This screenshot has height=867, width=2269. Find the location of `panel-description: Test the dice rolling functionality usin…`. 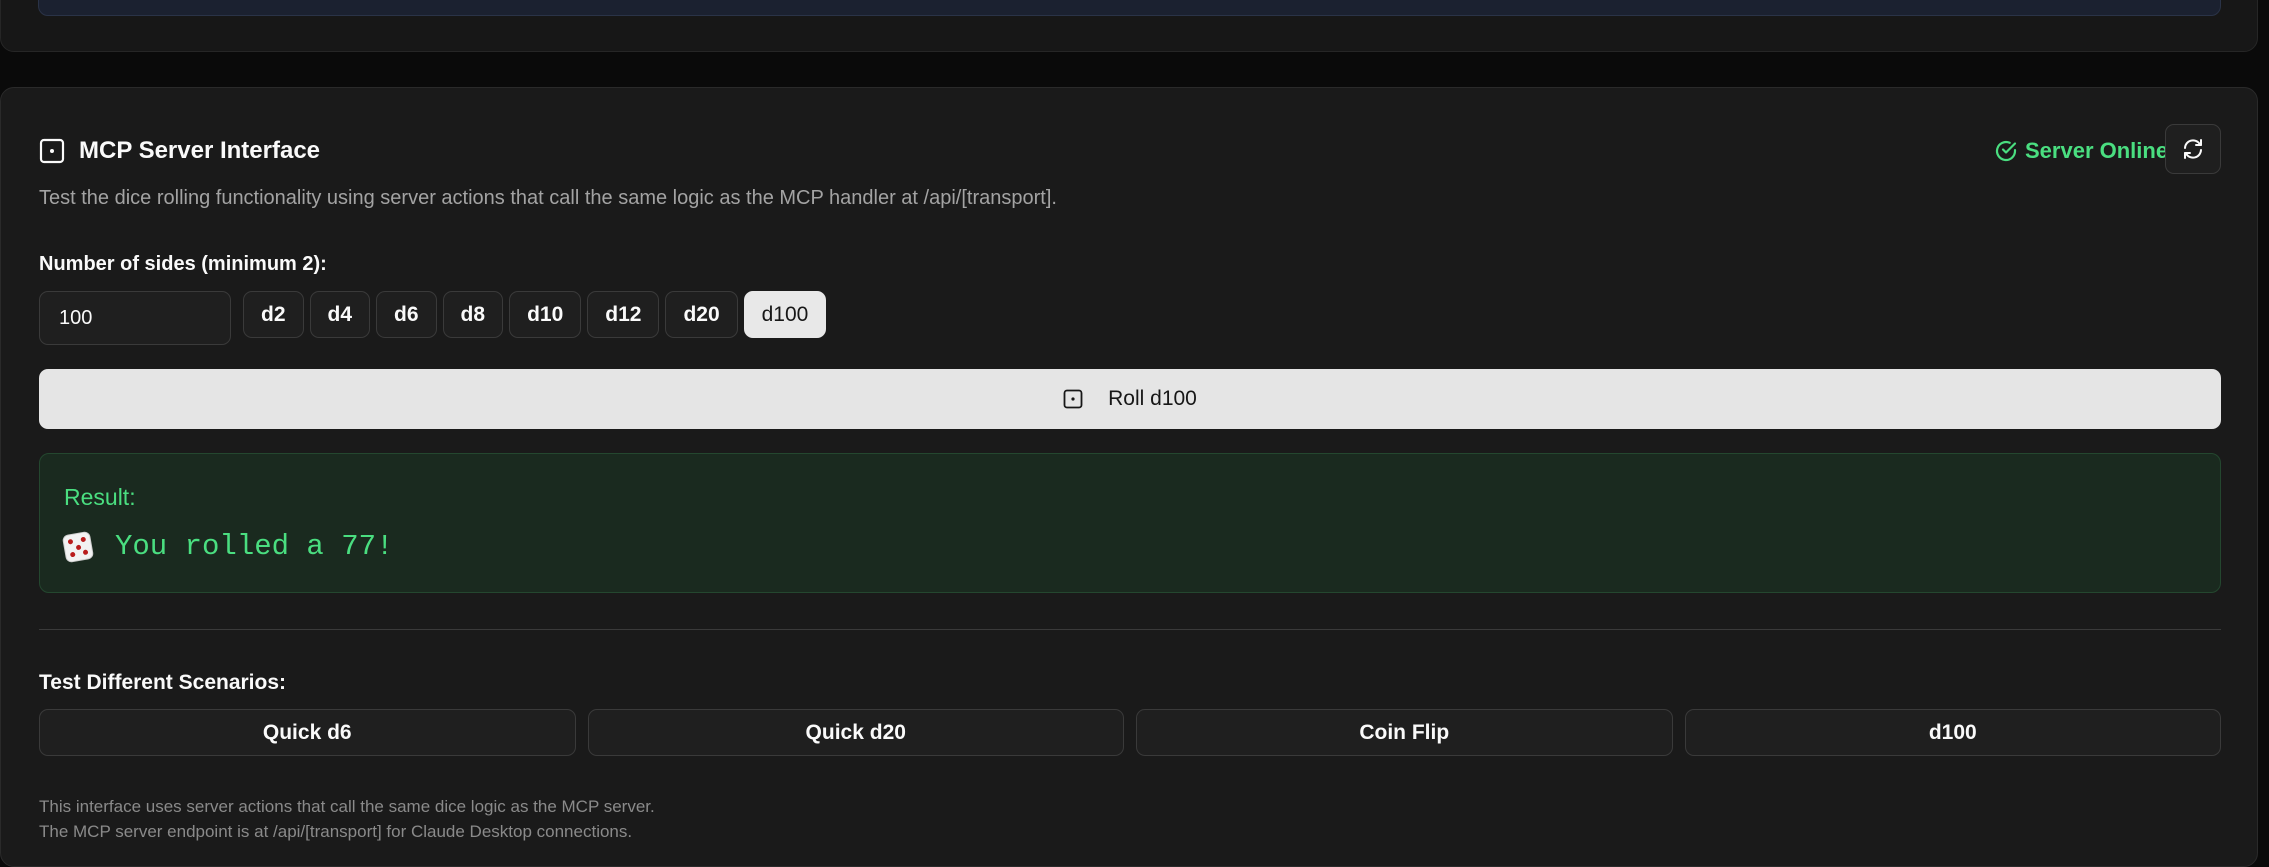

panel-description: Test the dice rolling functionality usin… is located at coordinates (548, 198).